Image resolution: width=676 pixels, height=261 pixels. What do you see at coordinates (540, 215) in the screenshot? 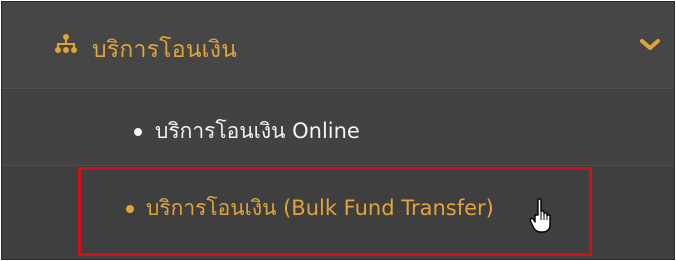
I see `hand-pointer-cursor-icon` at bounding box center [540, 215].